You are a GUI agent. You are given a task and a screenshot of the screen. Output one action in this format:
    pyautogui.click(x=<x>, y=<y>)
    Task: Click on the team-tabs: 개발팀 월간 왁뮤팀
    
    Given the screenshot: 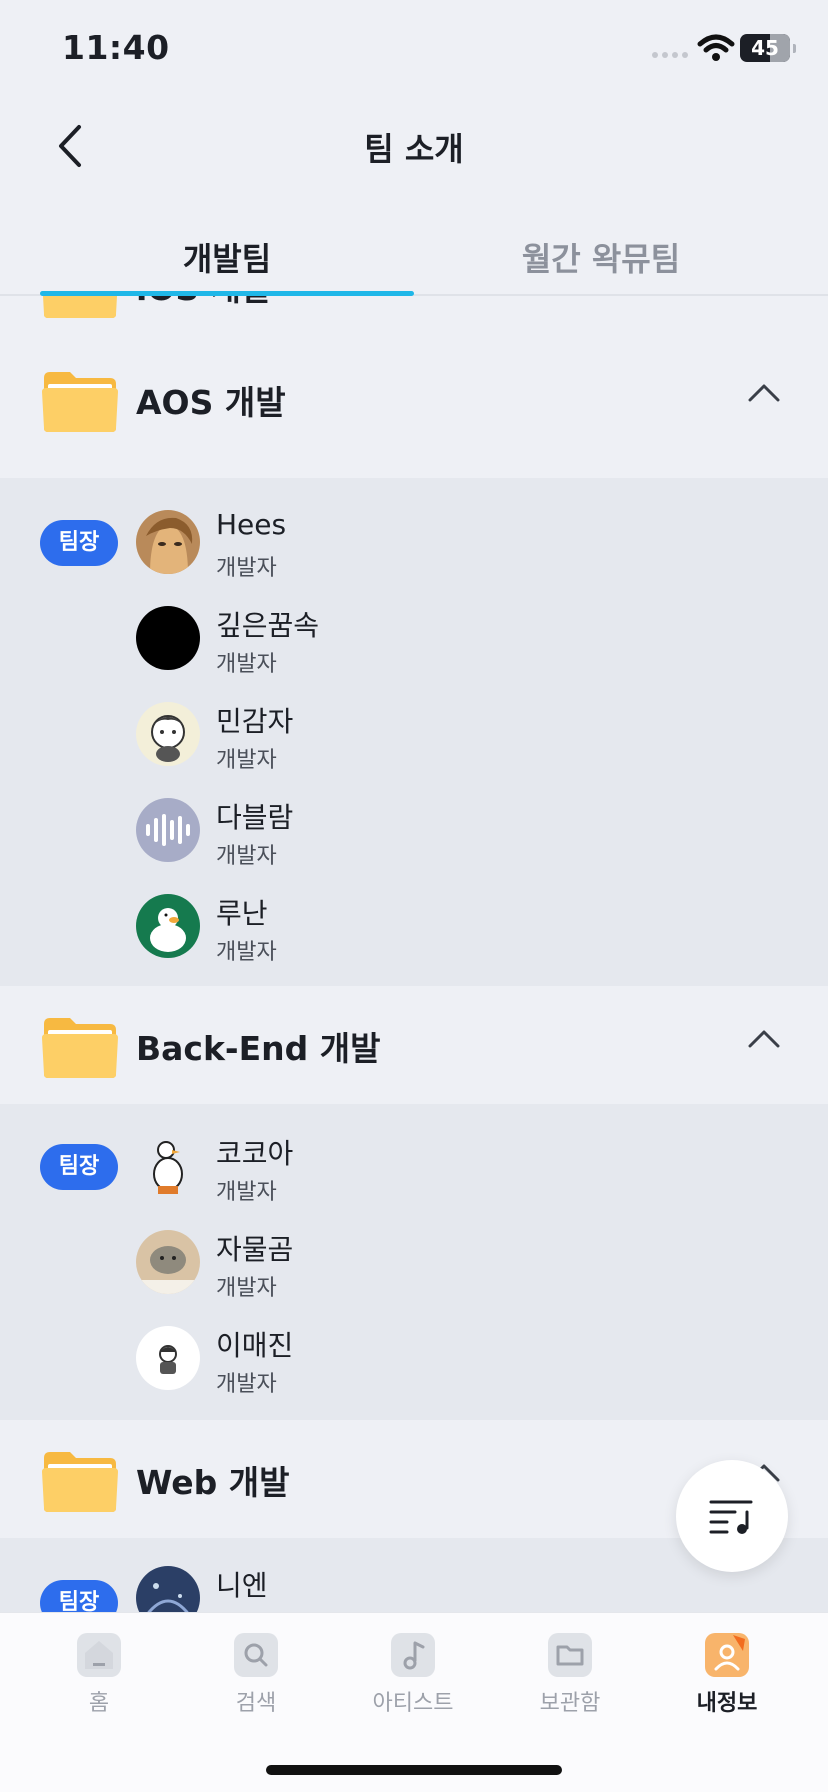 What is the action you would take?
    pyautogui.click(x=414, y=262)
    